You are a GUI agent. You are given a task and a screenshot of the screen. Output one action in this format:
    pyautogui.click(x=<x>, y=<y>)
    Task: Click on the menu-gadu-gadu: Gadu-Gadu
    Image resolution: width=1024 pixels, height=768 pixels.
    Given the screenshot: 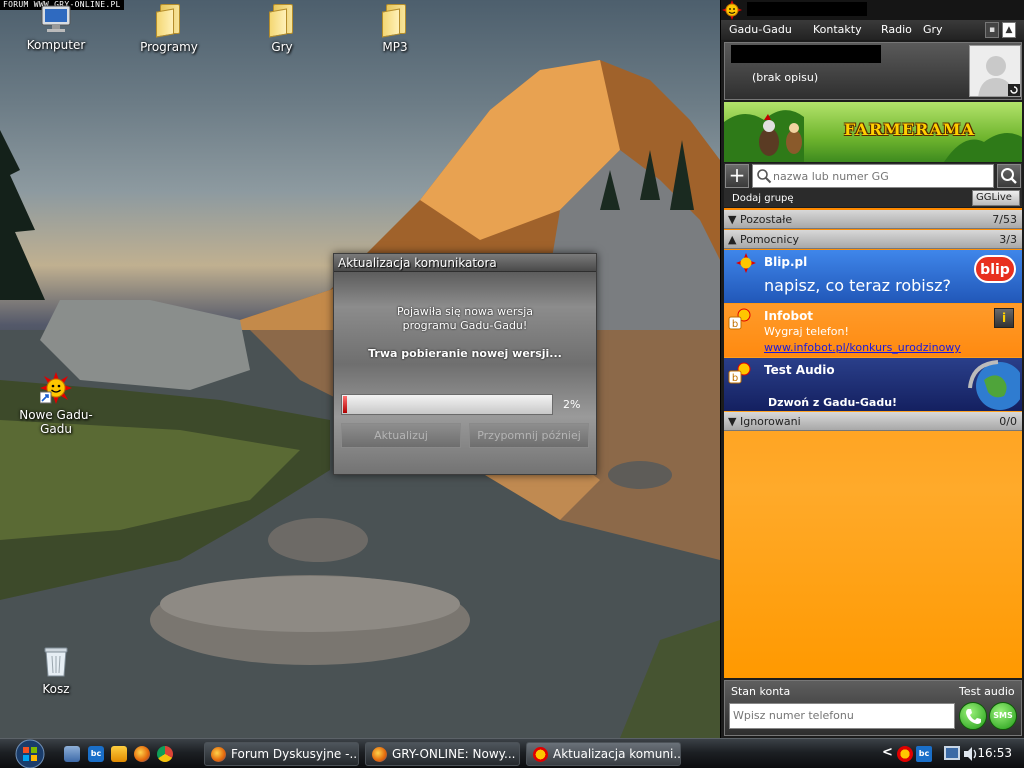 What is the action you would take?
    pyautogui.click(x=760, y=29)
    